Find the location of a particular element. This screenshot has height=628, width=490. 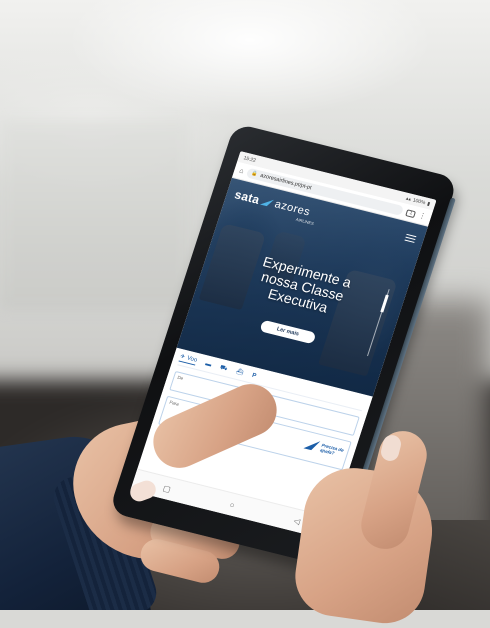

bird-icon is located at coordinates (312, 446).